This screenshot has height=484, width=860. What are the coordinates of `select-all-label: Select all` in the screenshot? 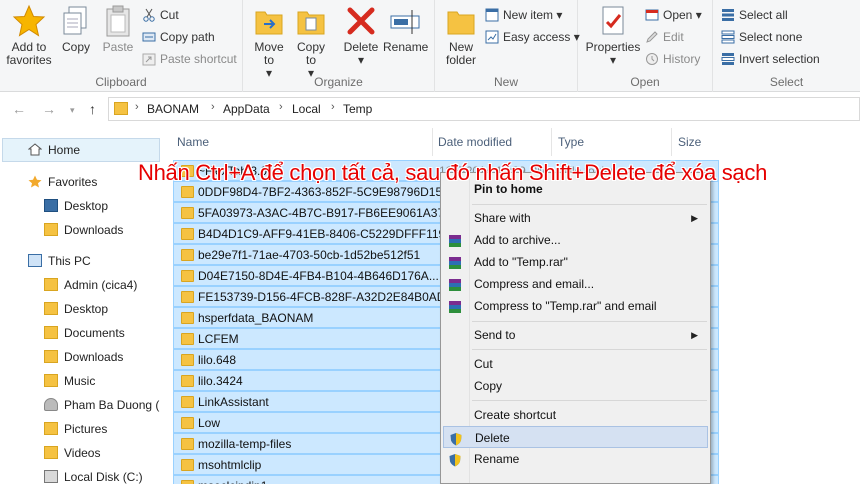 It's located at (763, 15).